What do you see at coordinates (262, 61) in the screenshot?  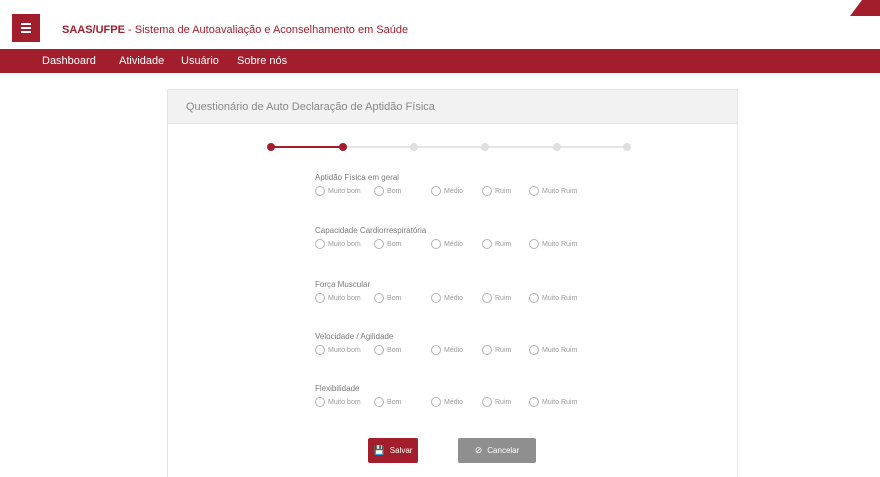 I see `nav-item-sobre-nos: Sobre nós` at bounding box center [262, 61].